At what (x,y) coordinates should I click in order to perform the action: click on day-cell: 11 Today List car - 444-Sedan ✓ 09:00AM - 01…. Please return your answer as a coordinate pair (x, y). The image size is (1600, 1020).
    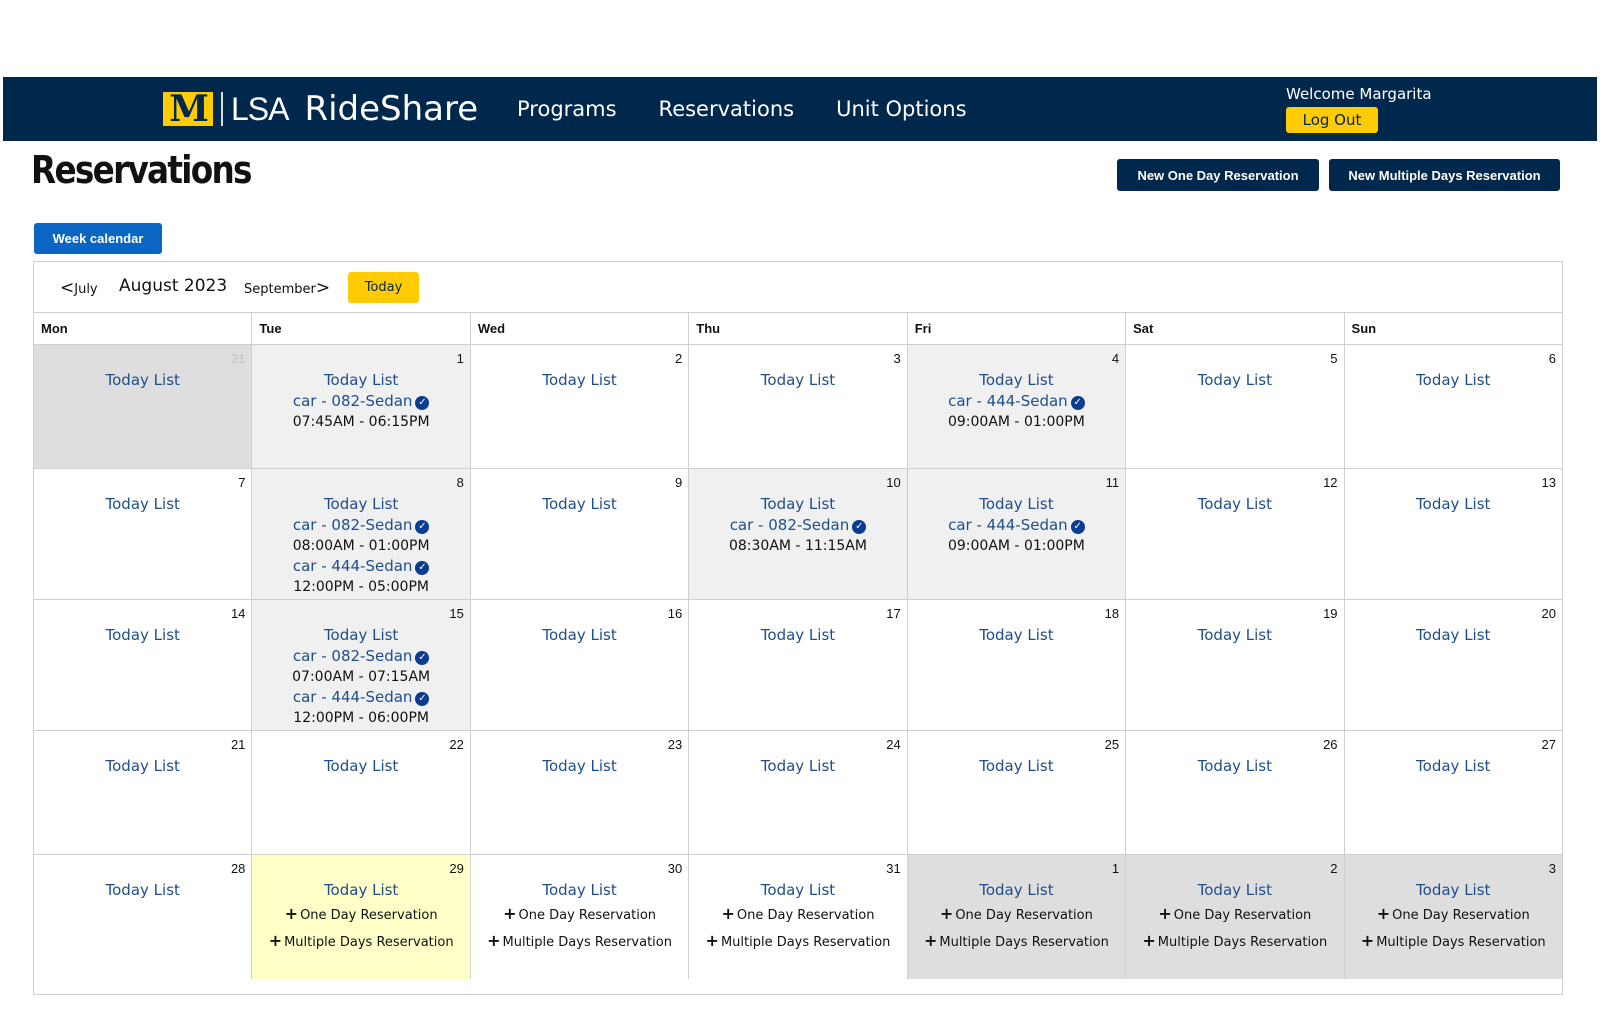
    Looking at the image, I should click on (1017, 534).